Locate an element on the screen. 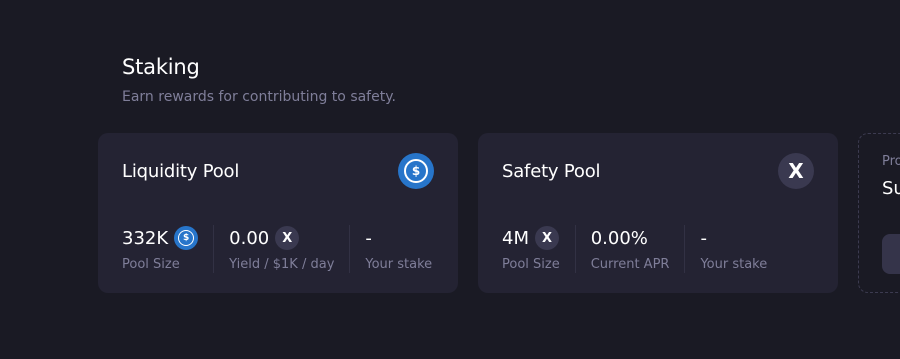 This screenshot has height=359, width=900. current-apr-label: Current APR is located at coordinates (630, 264).